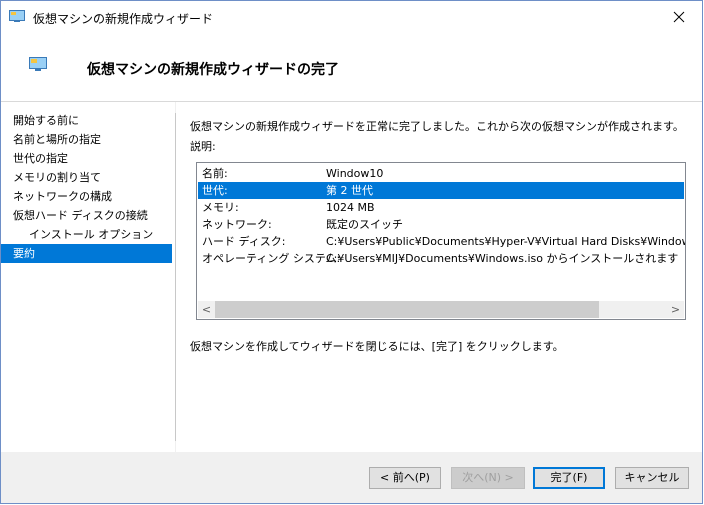 The width and height of the screenshot is (704, 505). I want to click on page-title: 仮想マシンの新規作成ウィザードの完了, so click(213, 70).